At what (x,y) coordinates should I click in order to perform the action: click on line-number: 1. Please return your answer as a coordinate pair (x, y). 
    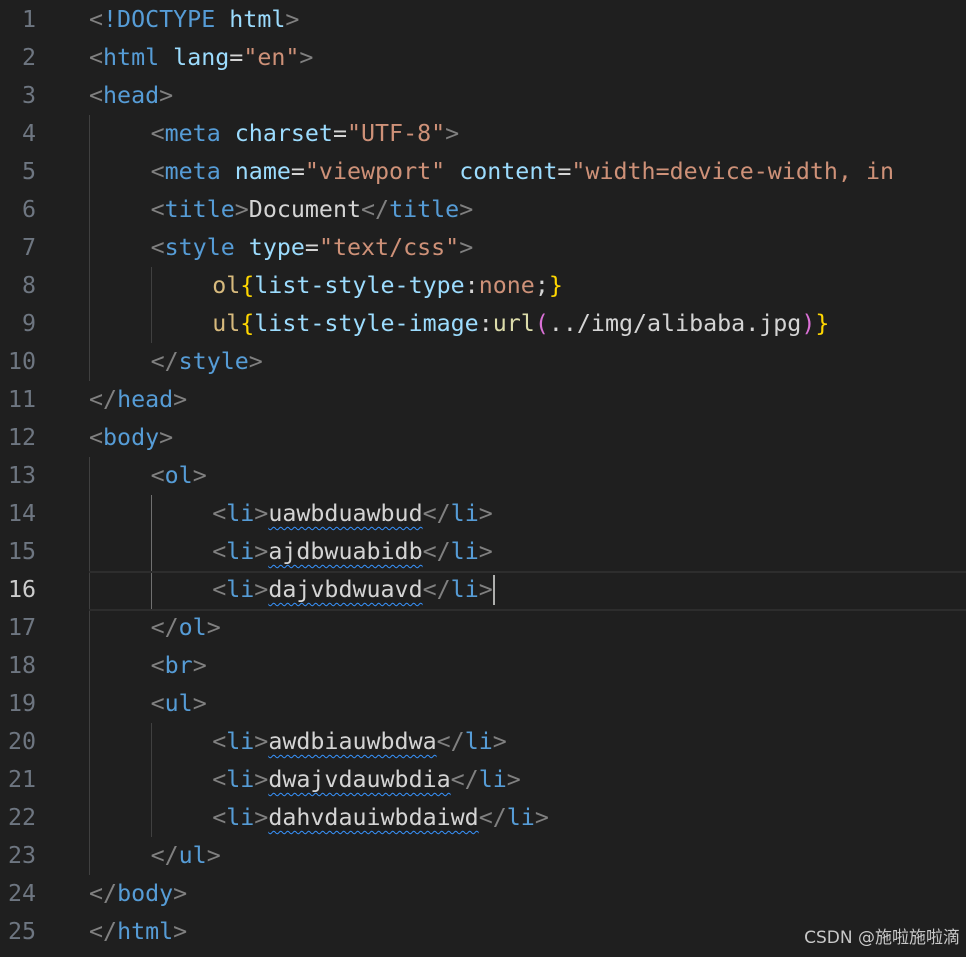
    Looking at the image, I should click on (18, 20).